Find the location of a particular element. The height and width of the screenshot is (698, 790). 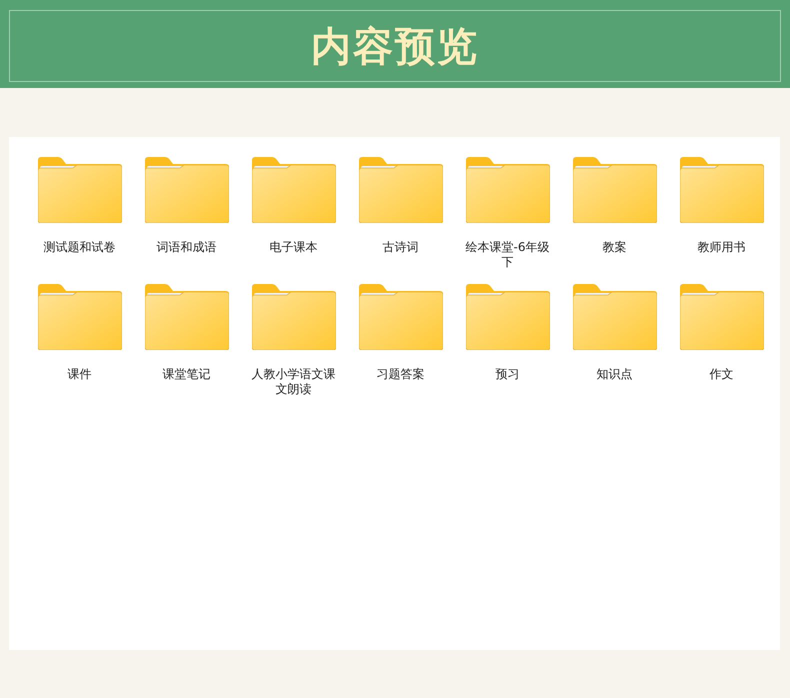

folder-label: 教师用书 is located at coordinates (721, 255).